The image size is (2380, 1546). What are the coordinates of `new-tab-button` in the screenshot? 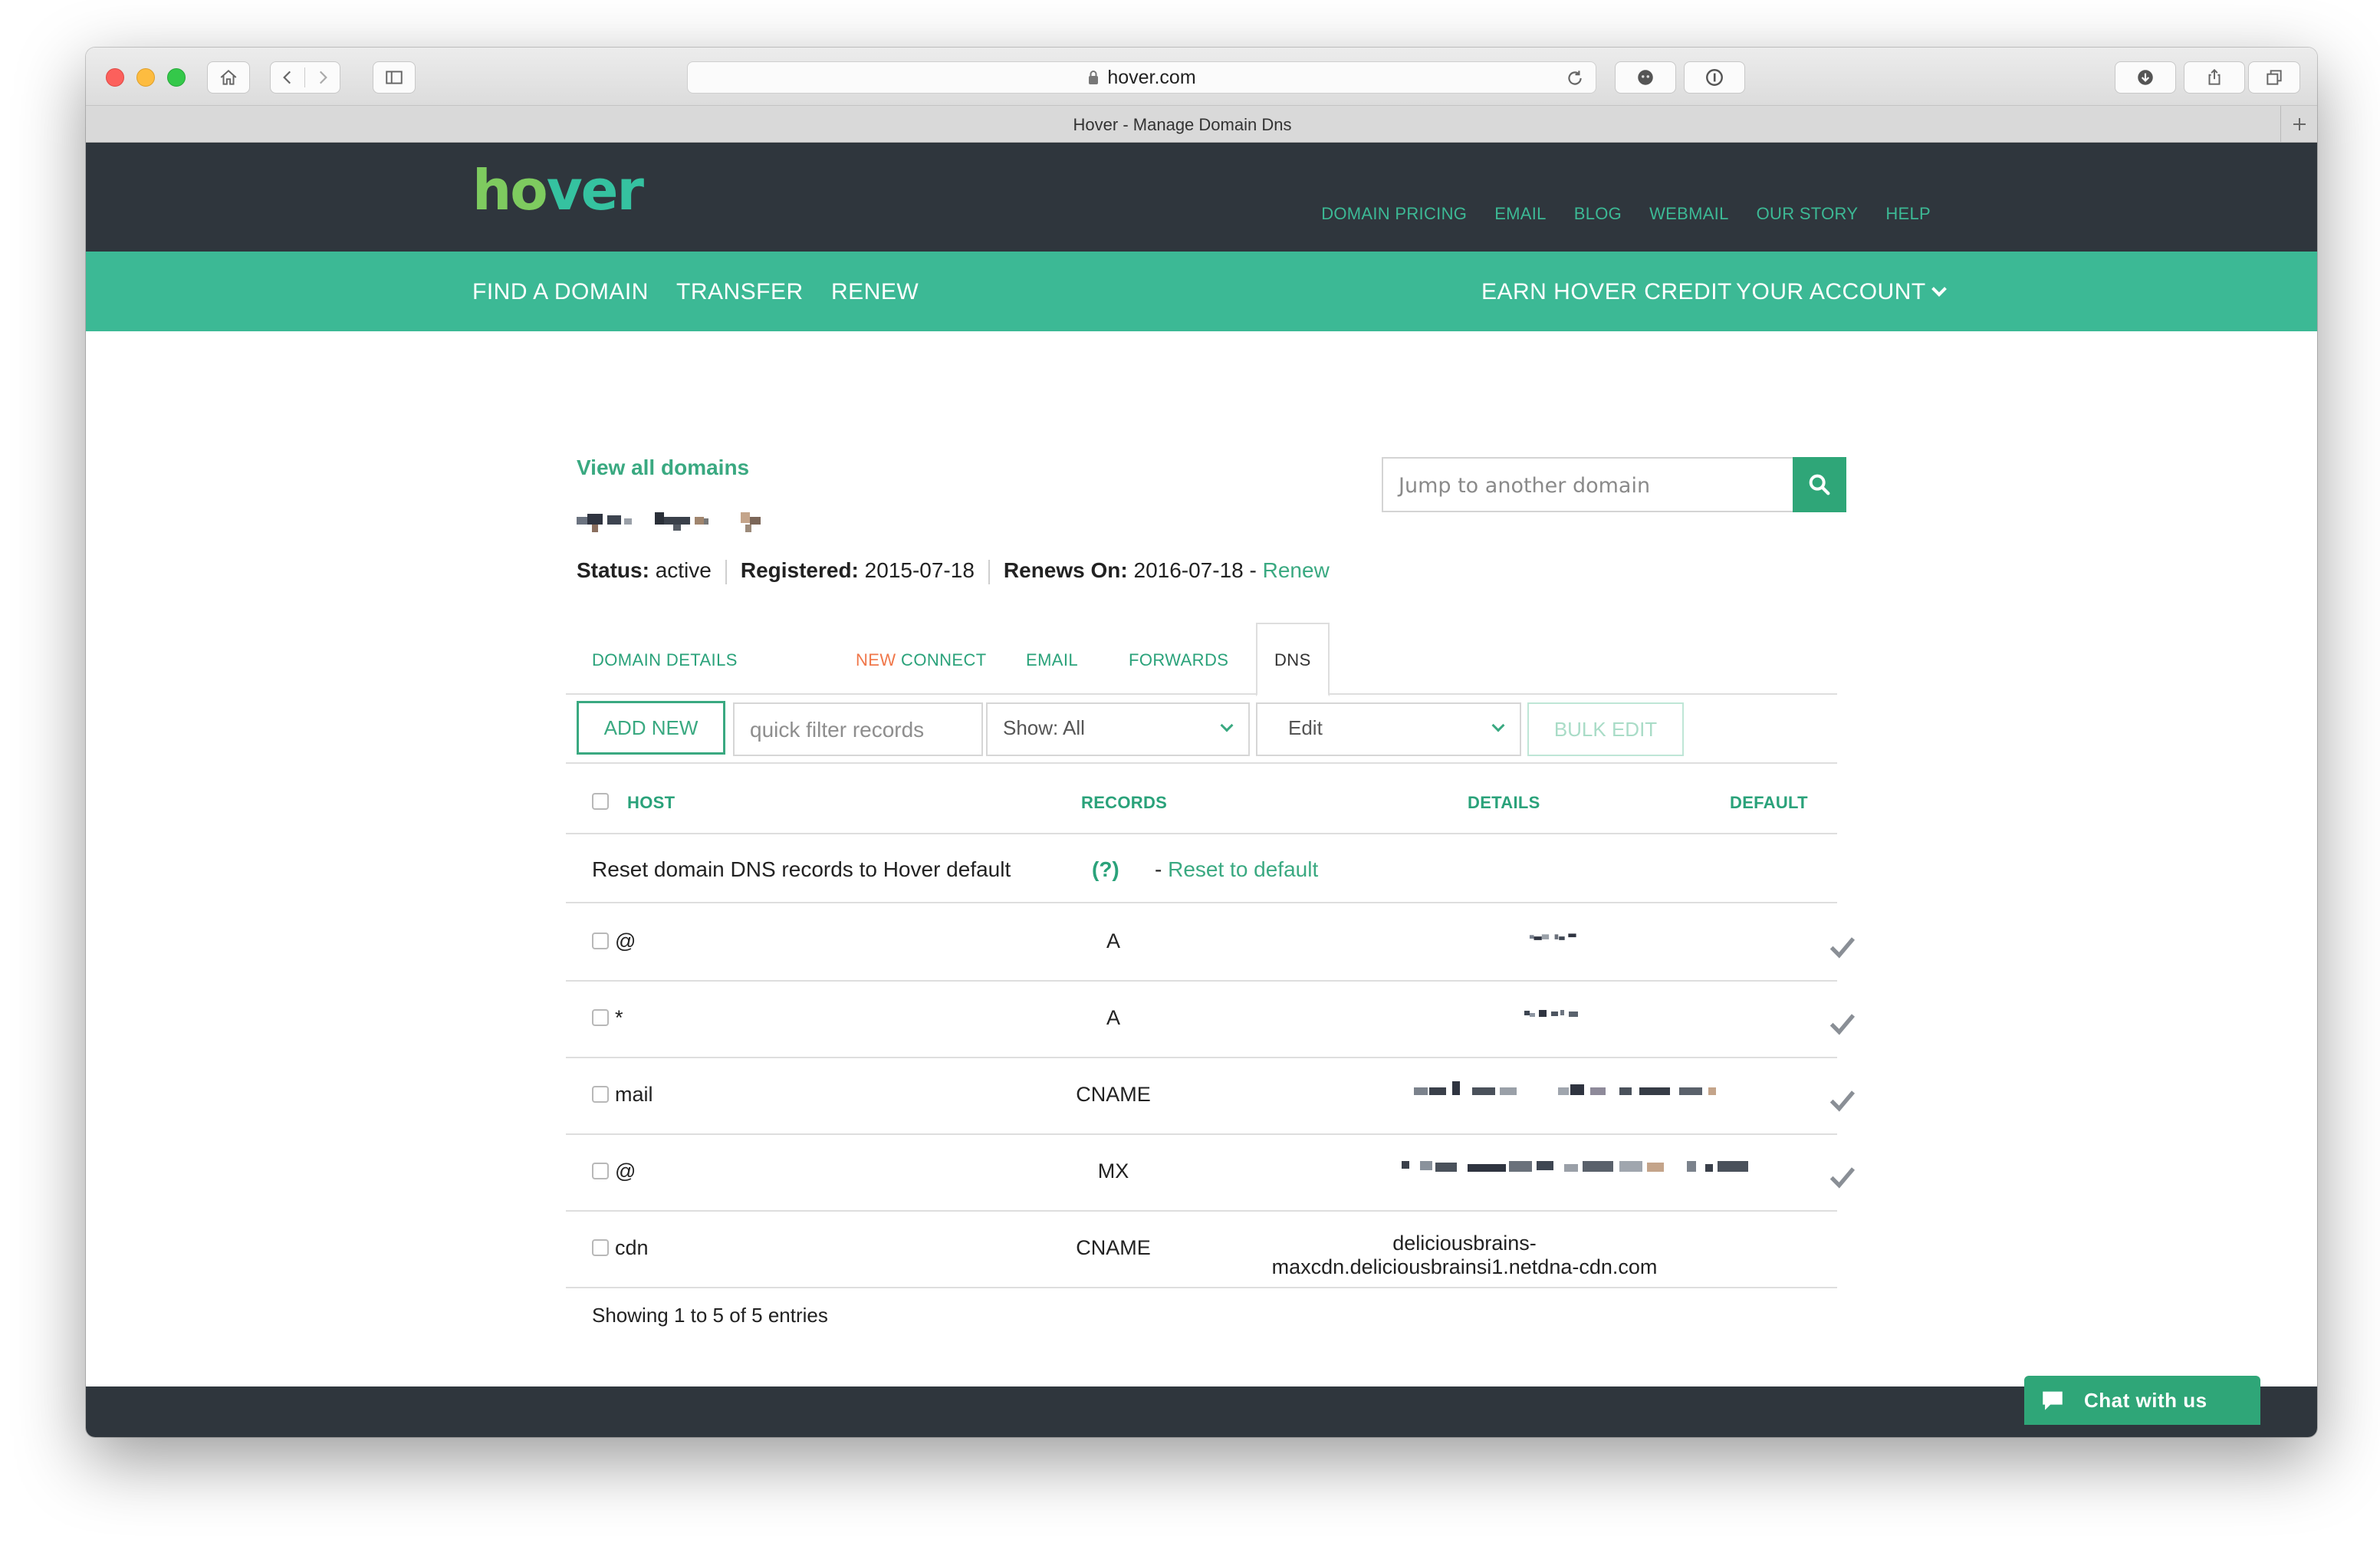 It's located at (2299, 124).